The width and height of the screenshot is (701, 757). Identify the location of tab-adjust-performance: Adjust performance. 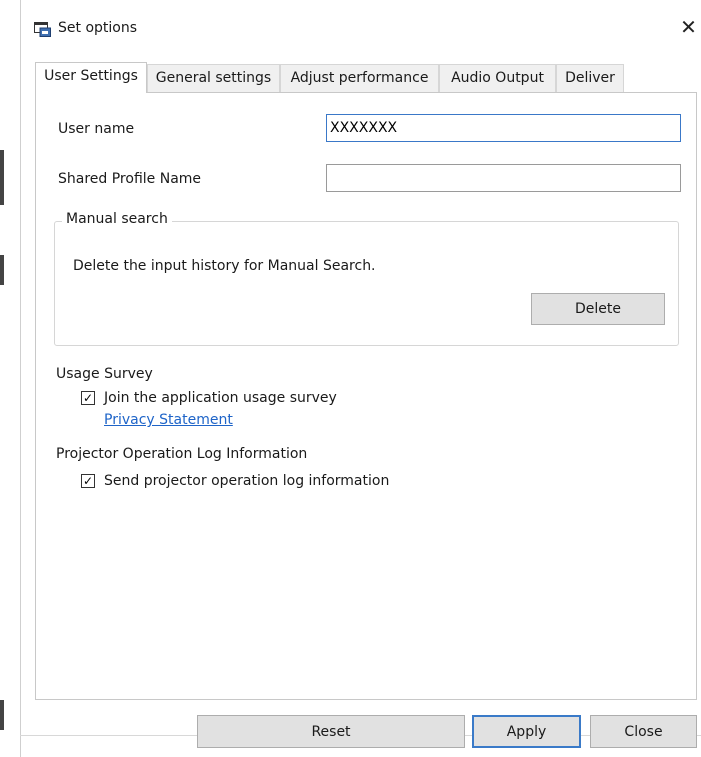
(359, 78).